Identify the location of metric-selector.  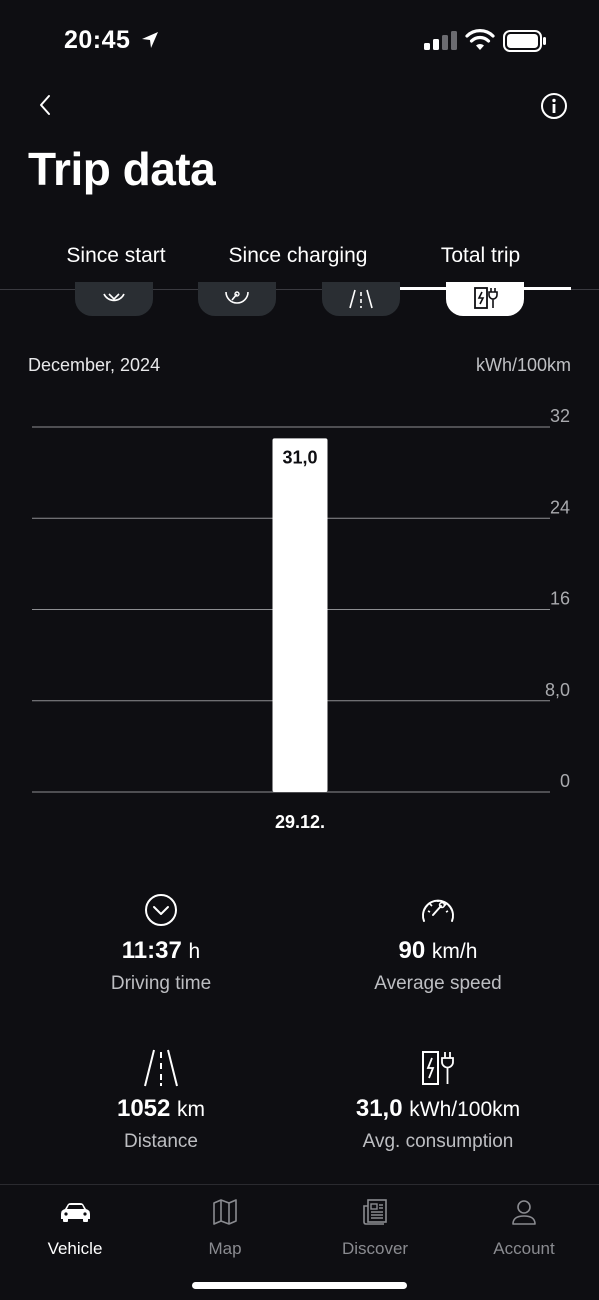
(299, 300).